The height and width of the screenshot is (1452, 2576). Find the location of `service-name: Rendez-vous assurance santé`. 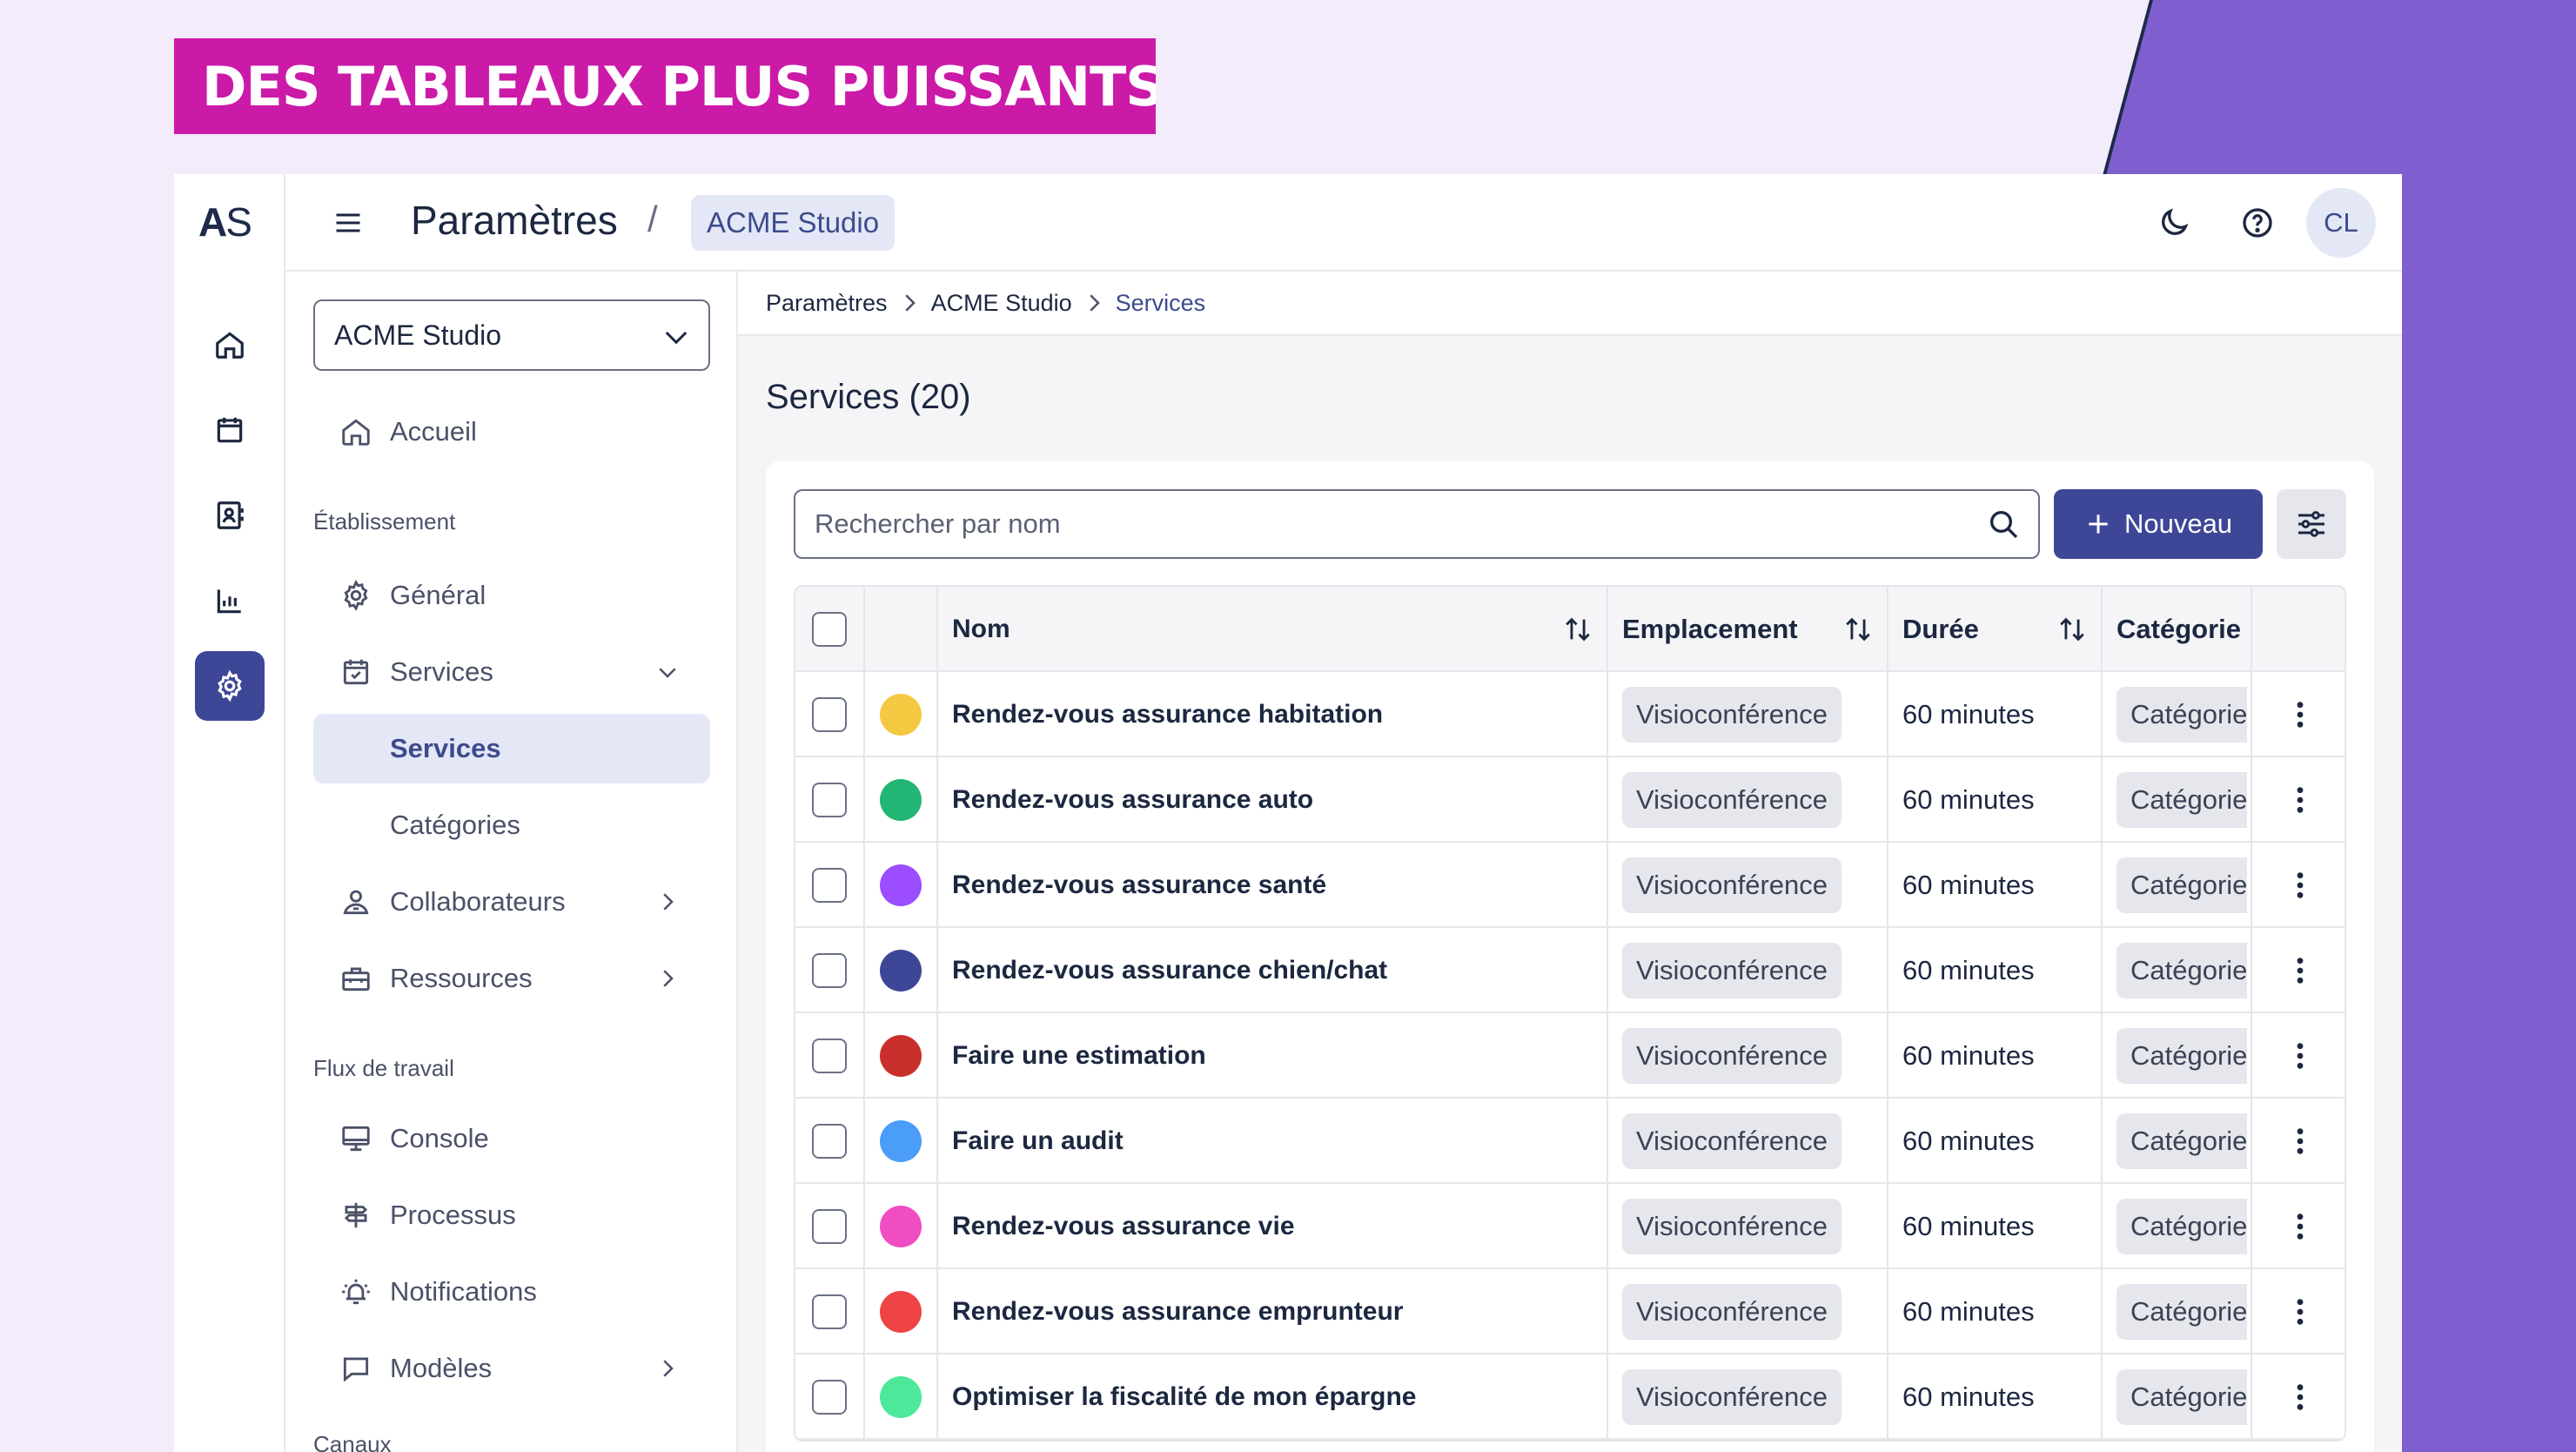

service-name: Rendez-vous assurance santé is located at coordinates (1139, 885).